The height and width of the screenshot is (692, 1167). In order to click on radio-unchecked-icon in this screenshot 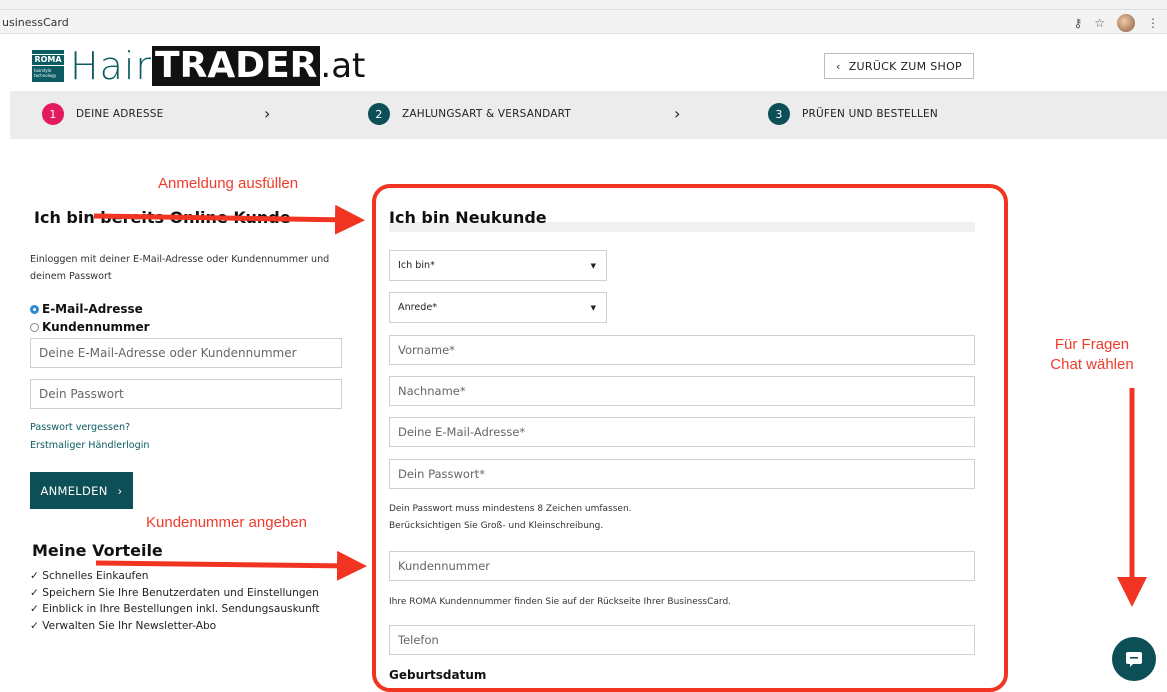, I will do `click(34, 327)`.